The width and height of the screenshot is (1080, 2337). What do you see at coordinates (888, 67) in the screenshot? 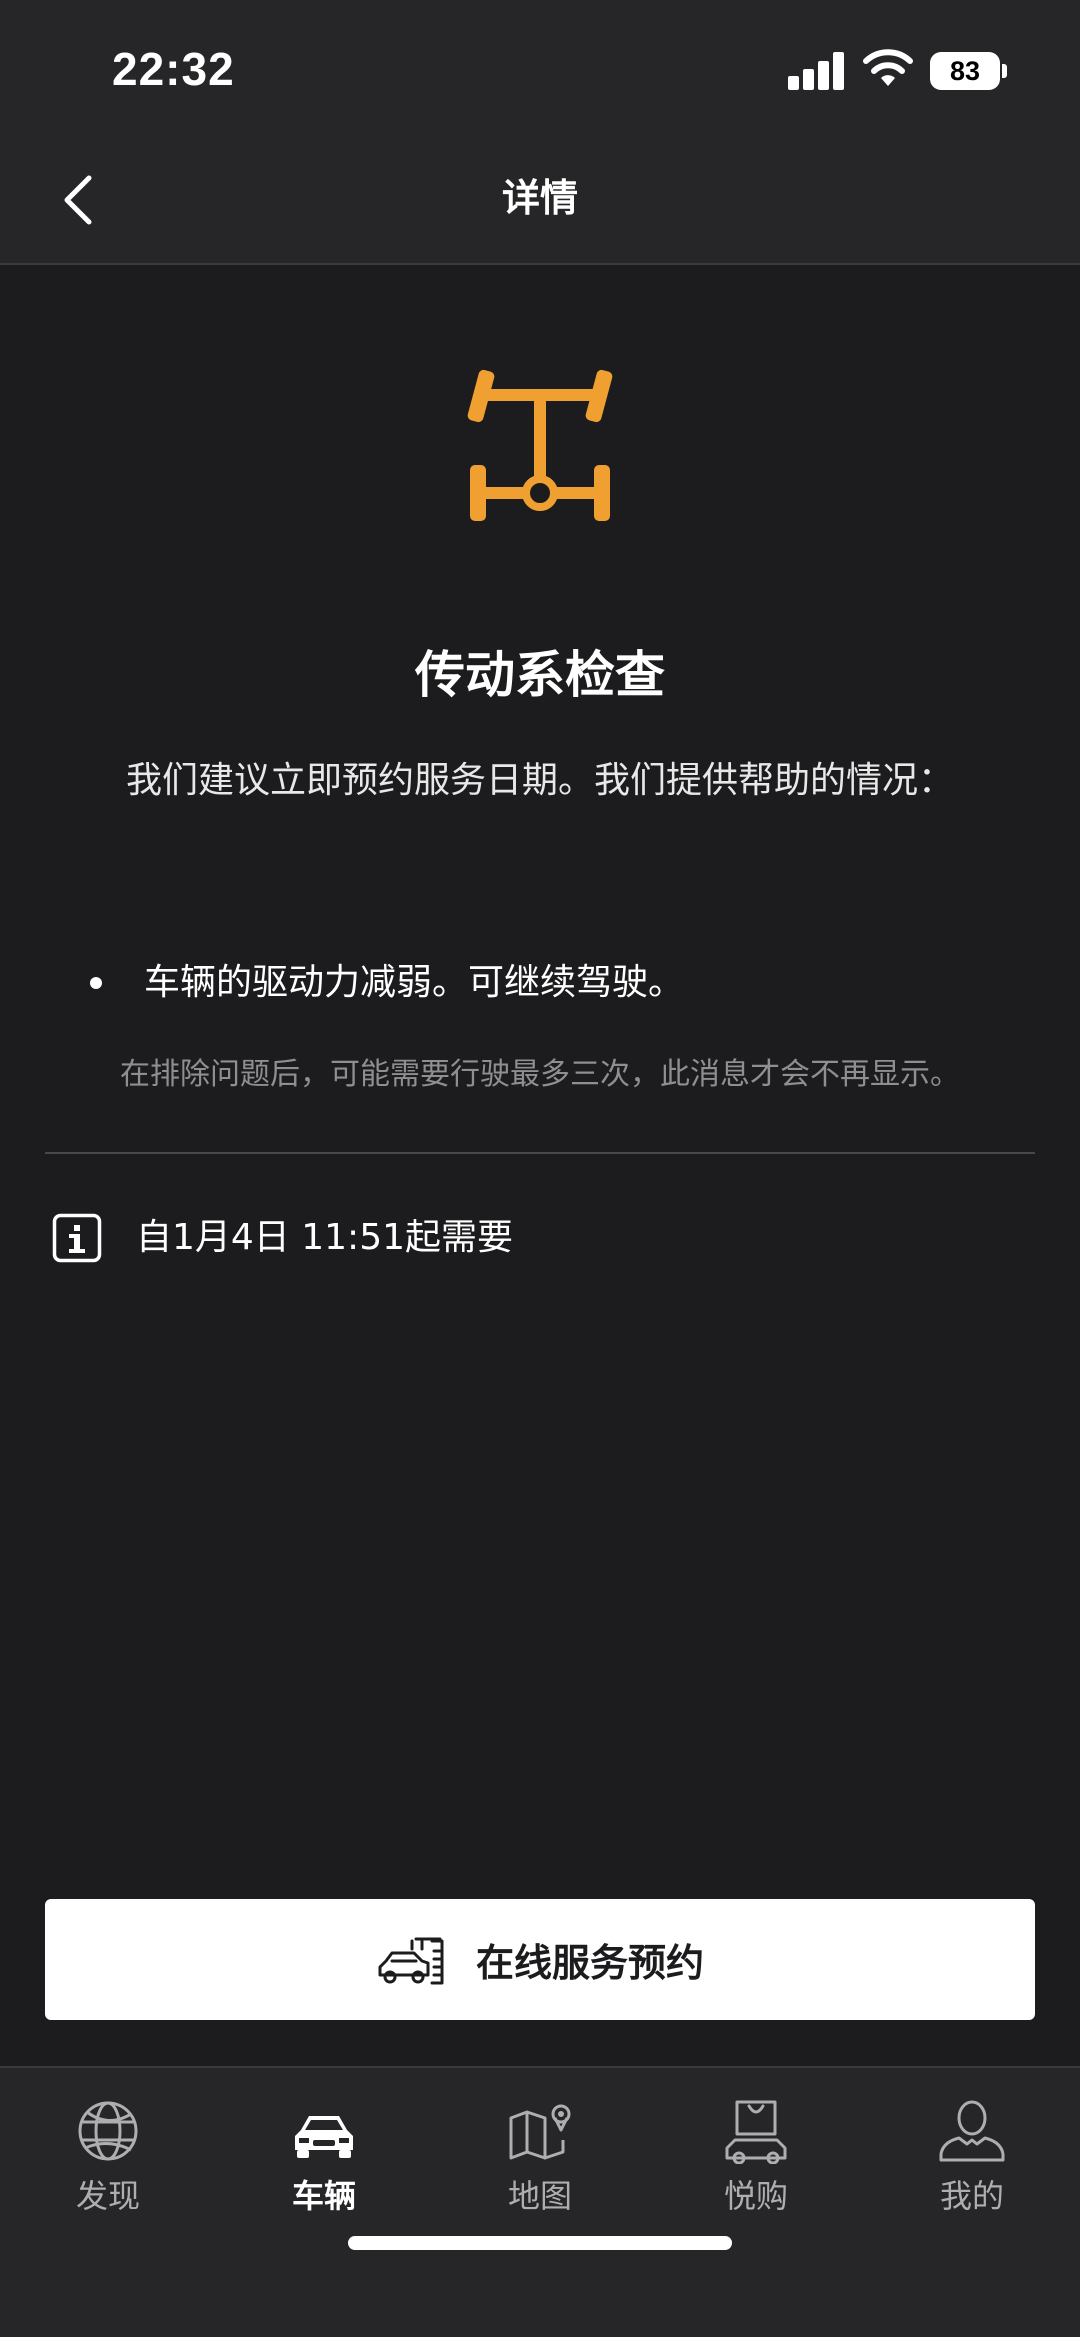
I see `wifi-icon` at bounding box center [888, 67].